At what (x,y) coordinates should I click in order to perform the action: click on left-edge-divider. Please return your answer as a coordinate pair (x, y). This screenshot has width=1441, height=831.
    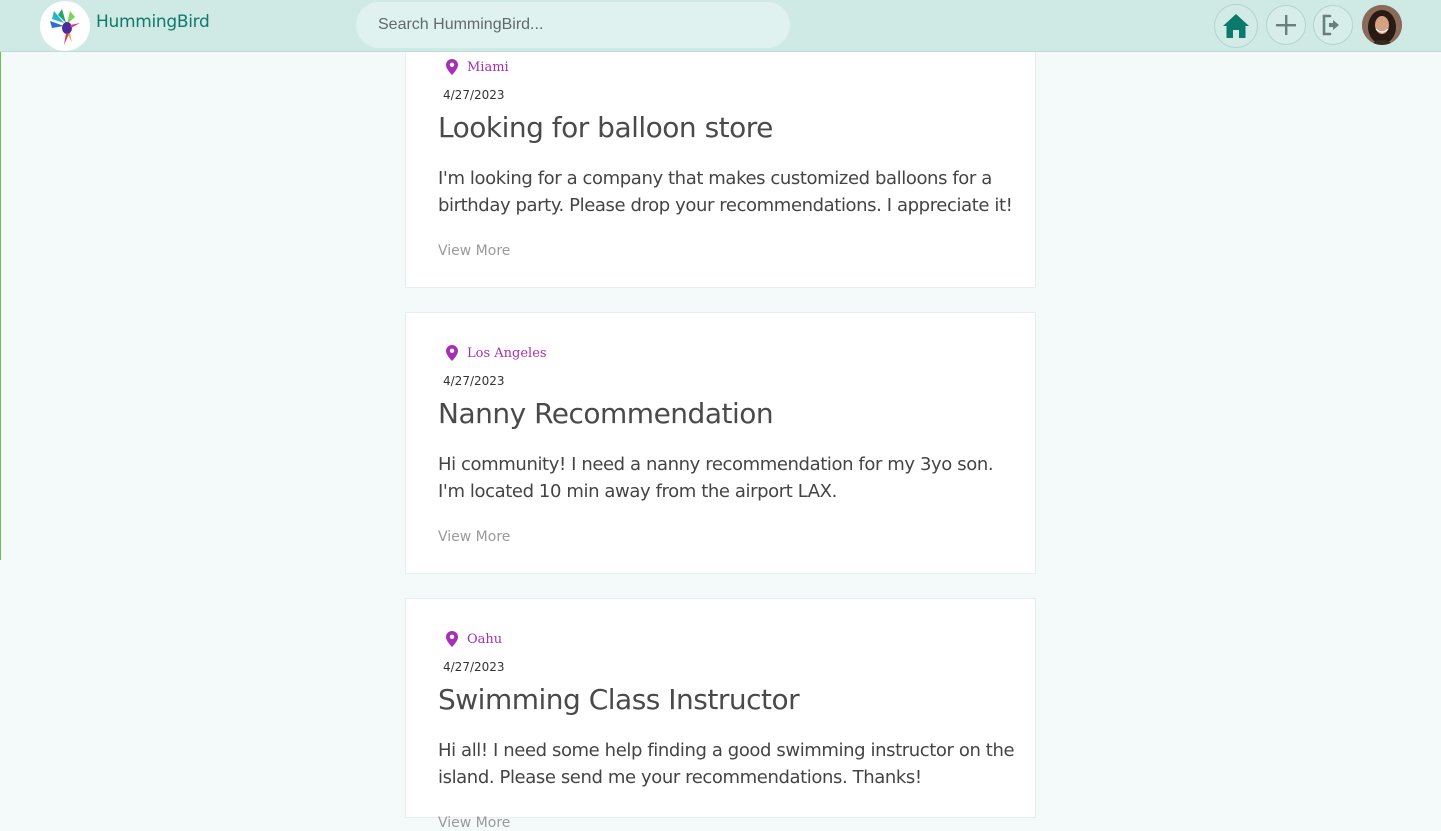
    Looking at the image, I should click on (0, 306).